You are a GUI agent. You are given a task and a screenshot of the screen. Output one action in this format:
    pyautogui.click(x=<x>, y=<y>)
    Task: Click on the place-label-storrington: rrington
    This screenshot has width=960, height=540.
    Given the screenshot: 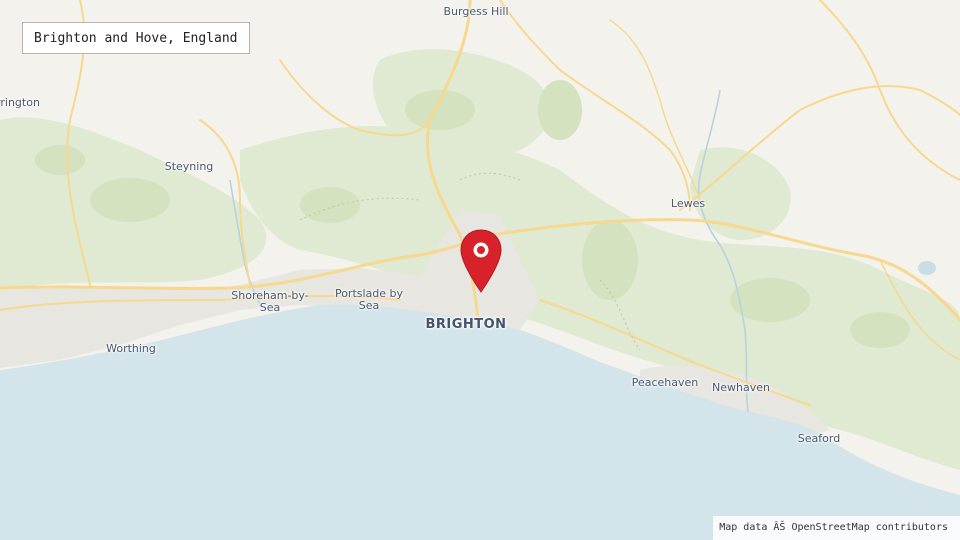 What is the action you would take?
    pyautogui.click(x=20, y=102)
    